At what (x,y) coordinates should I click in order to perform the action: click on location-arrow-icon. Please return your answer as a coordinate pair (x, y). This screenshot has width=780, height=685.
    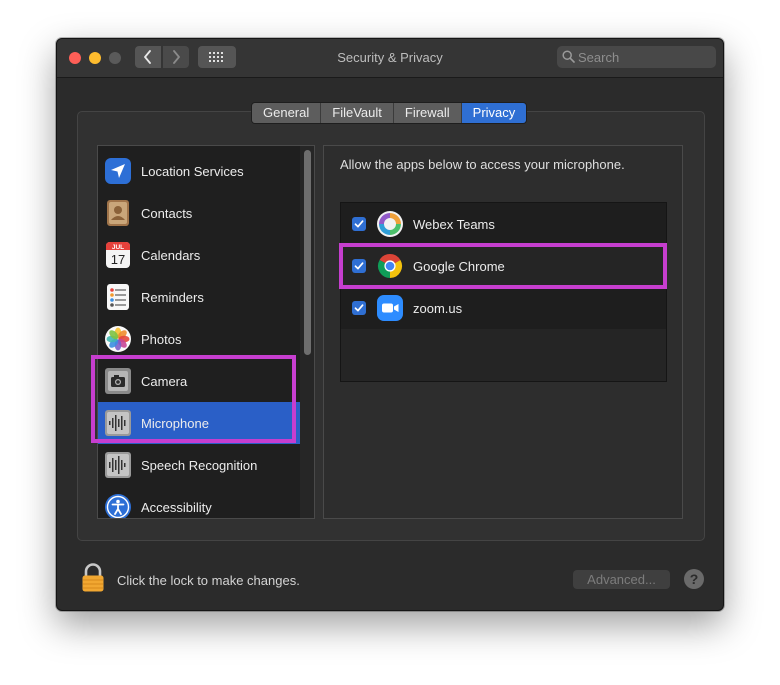
    Looking at the image, I should click on (118, 171).